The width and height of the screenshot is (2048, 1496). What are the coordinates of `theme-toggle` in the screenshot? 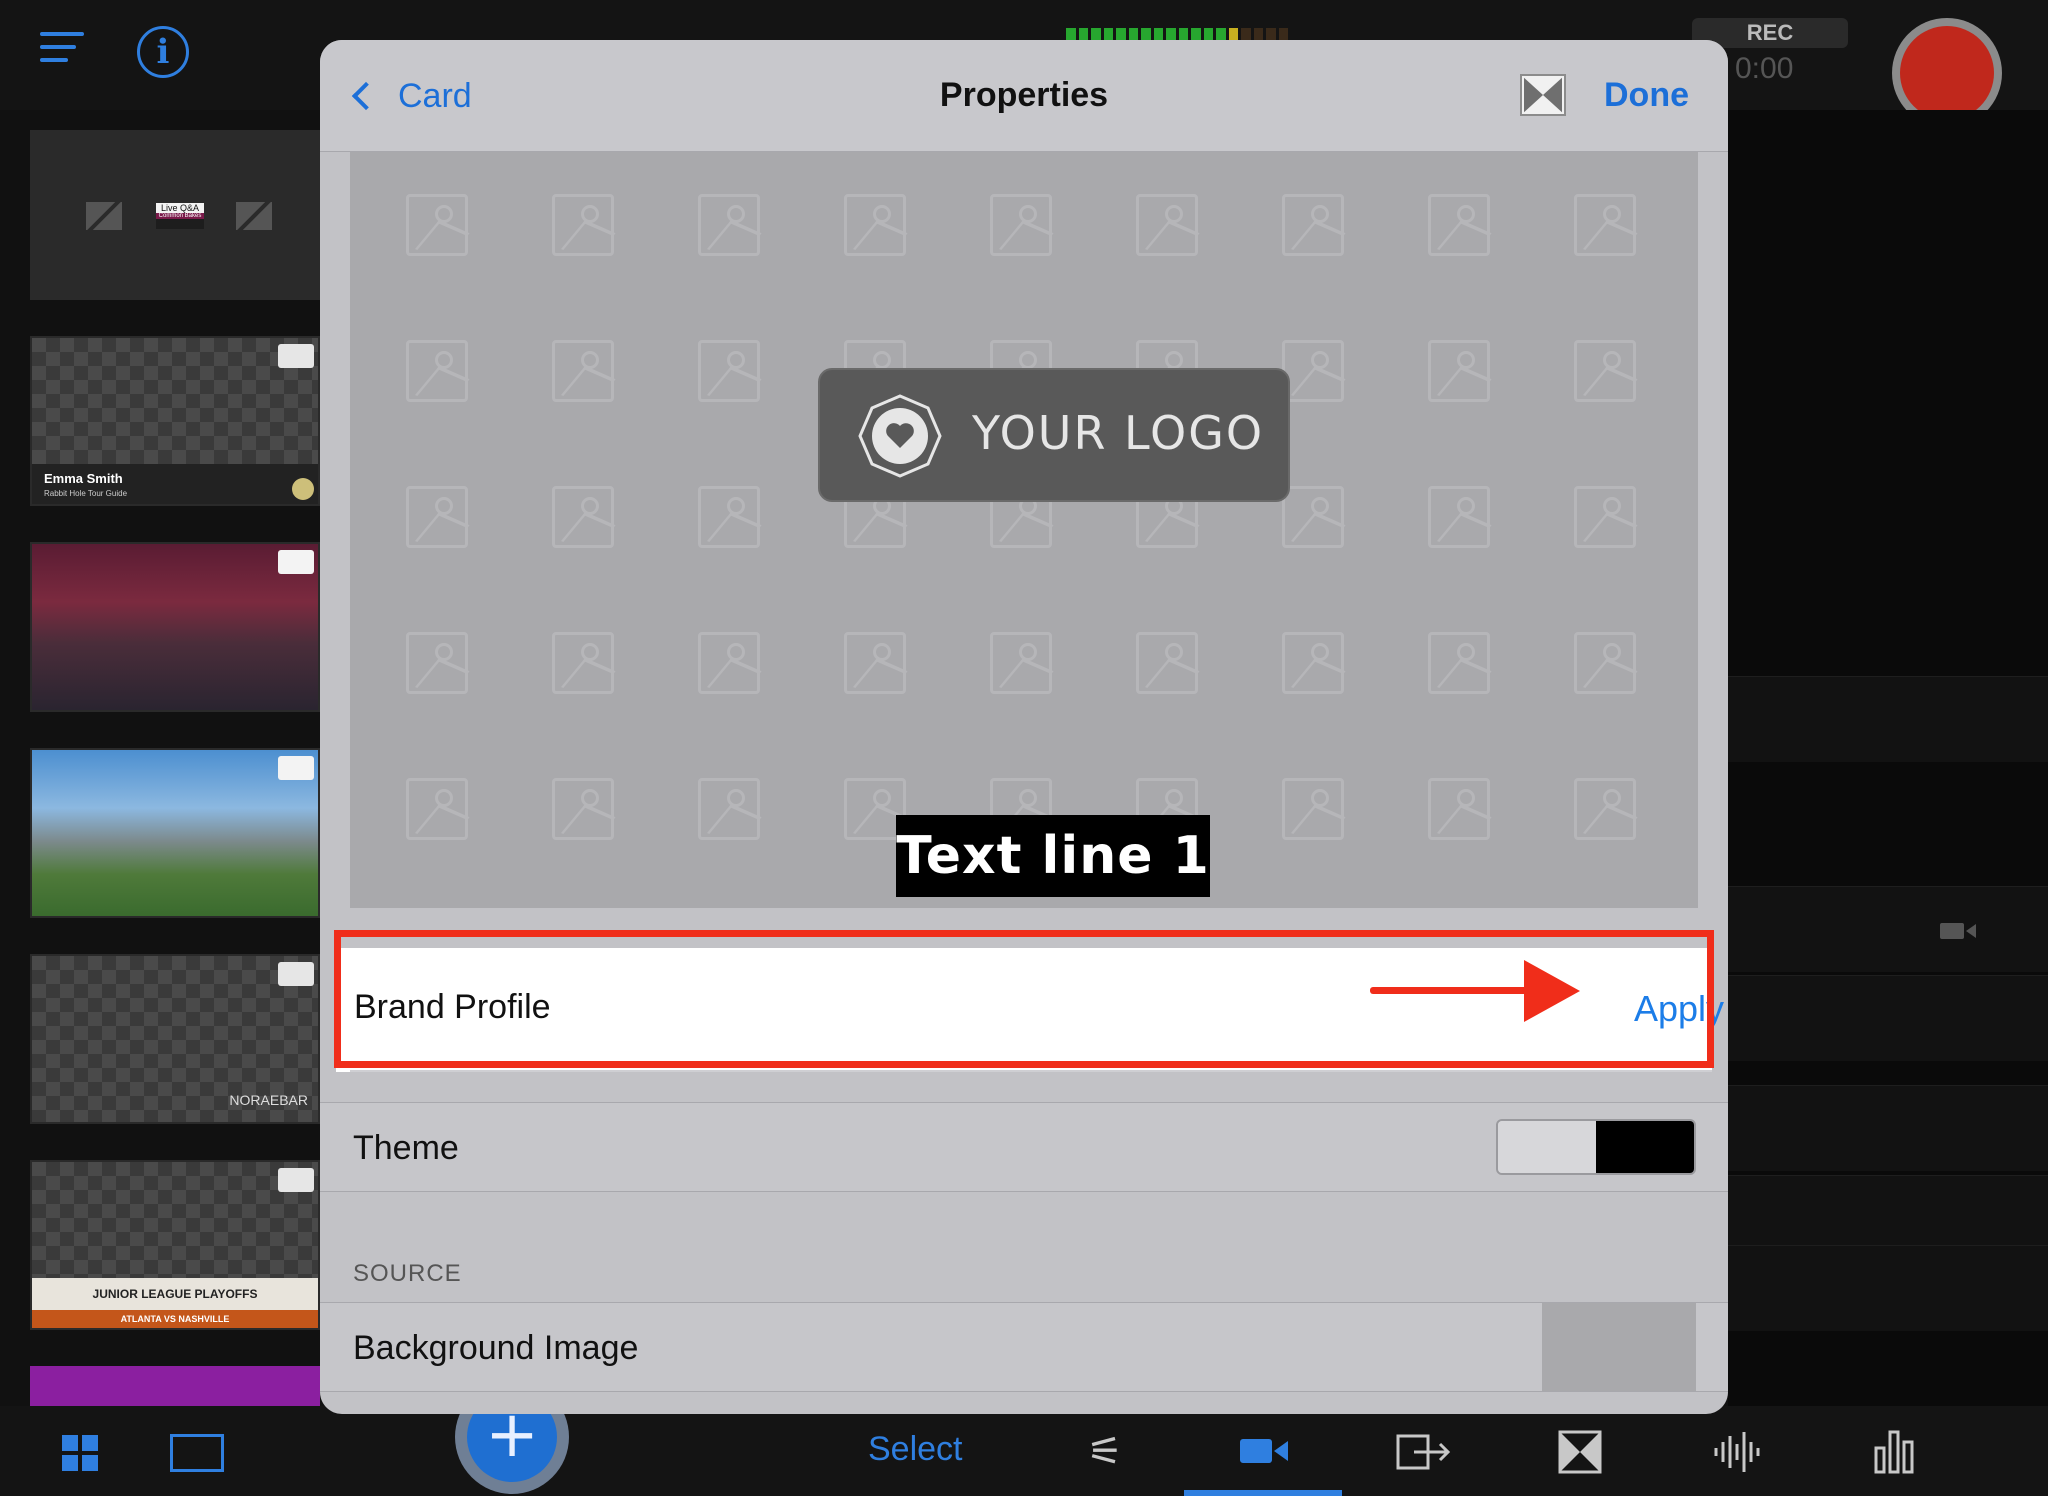 It's located at (1596, 1147).